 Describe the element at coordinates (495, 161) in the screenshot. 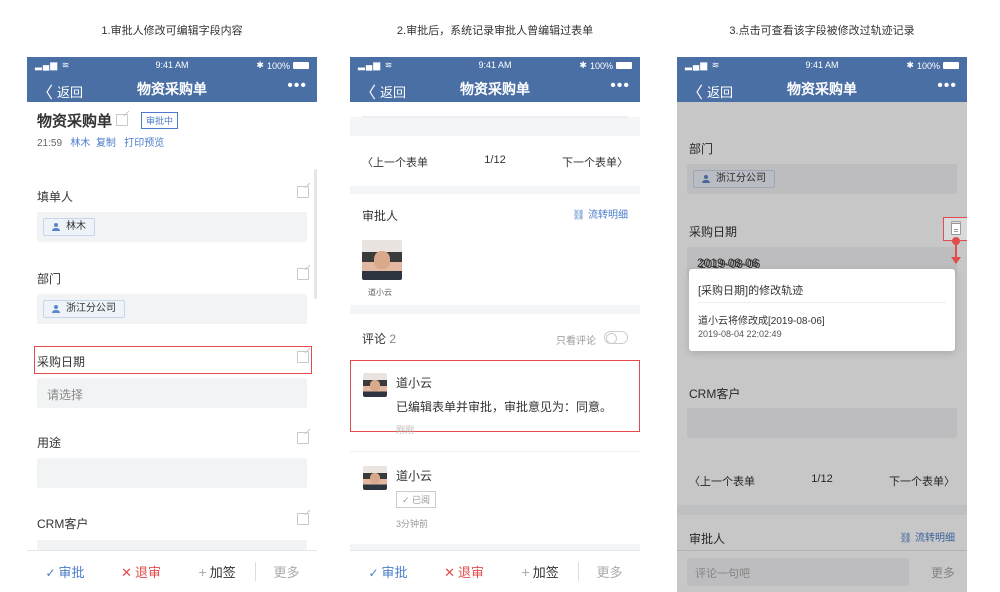

I see `form-pager: 〈上一个表单 1/12 下一个表单〉` at that location.